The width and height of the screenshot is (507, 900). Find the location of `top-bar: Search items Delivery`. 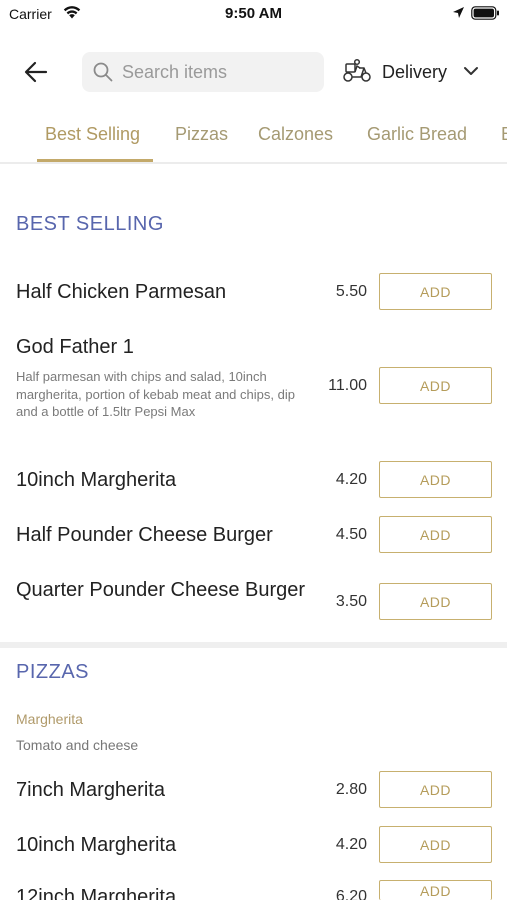

top-bar: Search items Delivery is located at coordinates (253, 72).